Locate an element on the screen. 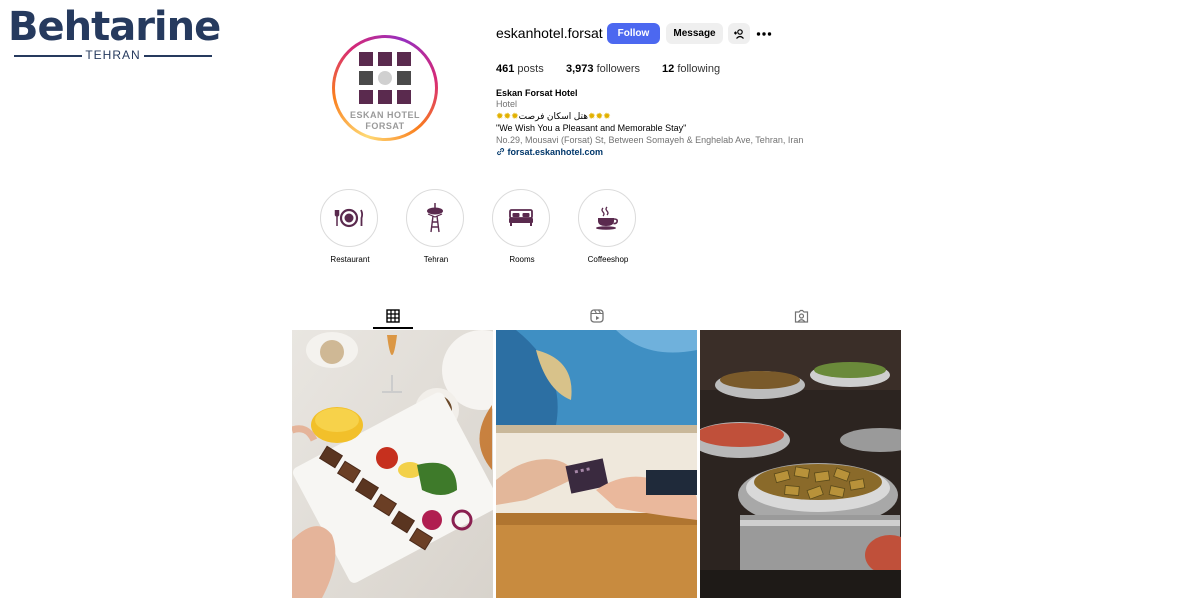 The width and height of the screenshot is (1200, 600). more-options-button is located at coordinates (764, 33).